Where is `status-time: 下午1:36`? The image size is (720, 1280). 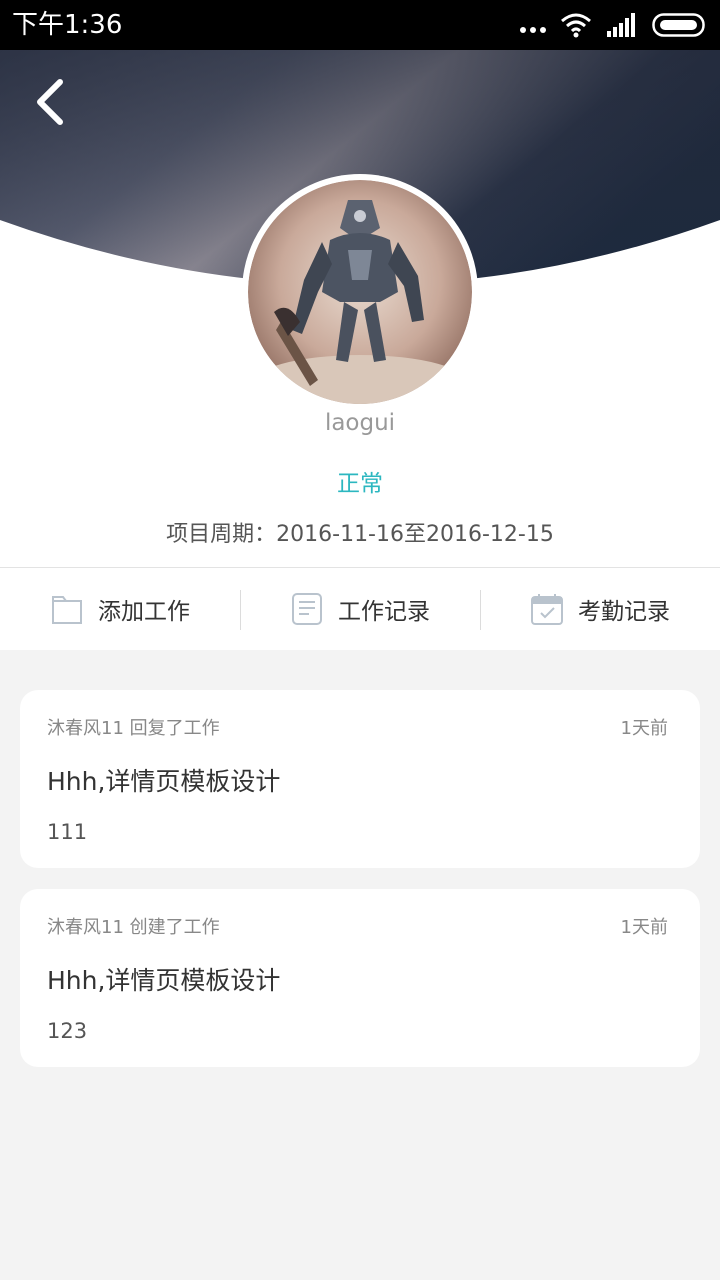 status-time: 下午1:36 is located at coordinates (67, 25).